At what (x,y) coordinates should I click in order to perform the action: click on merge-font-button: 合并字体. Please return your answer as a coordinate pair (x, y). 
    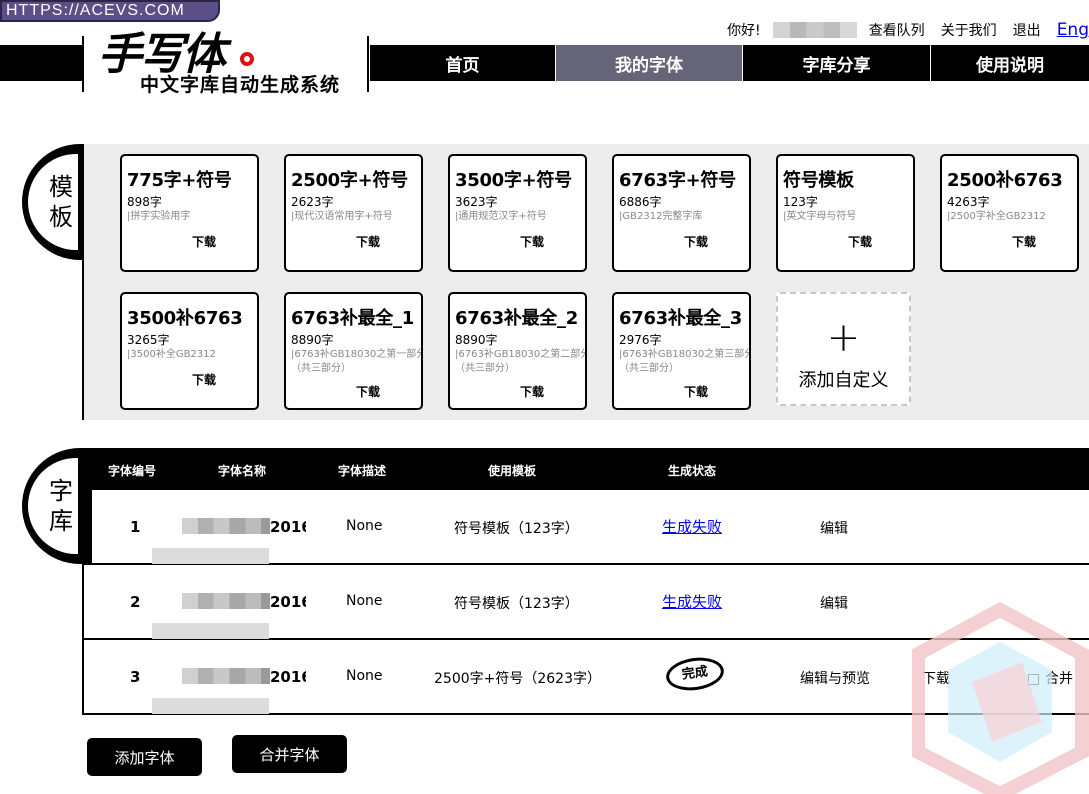
    Looking at the image, I should click on (289, 754).